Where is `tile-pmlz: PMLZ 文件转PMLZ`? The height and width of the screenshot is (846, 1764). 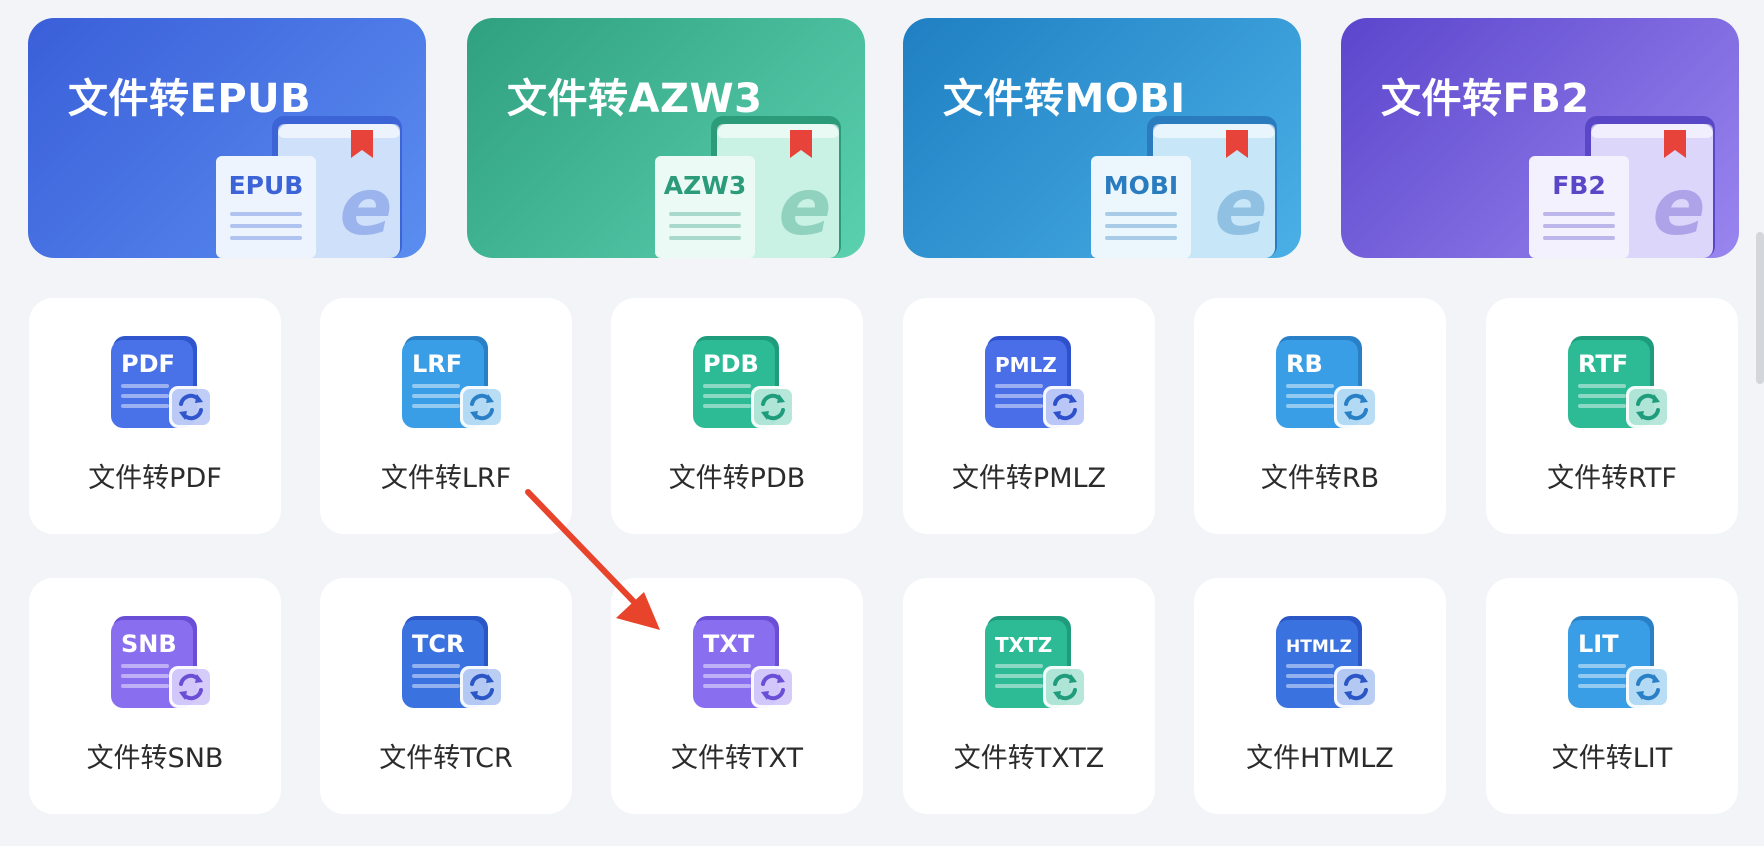
tile-pmlz: PMLZ 文件转PMLZ is located at coordinates (1029, 416).